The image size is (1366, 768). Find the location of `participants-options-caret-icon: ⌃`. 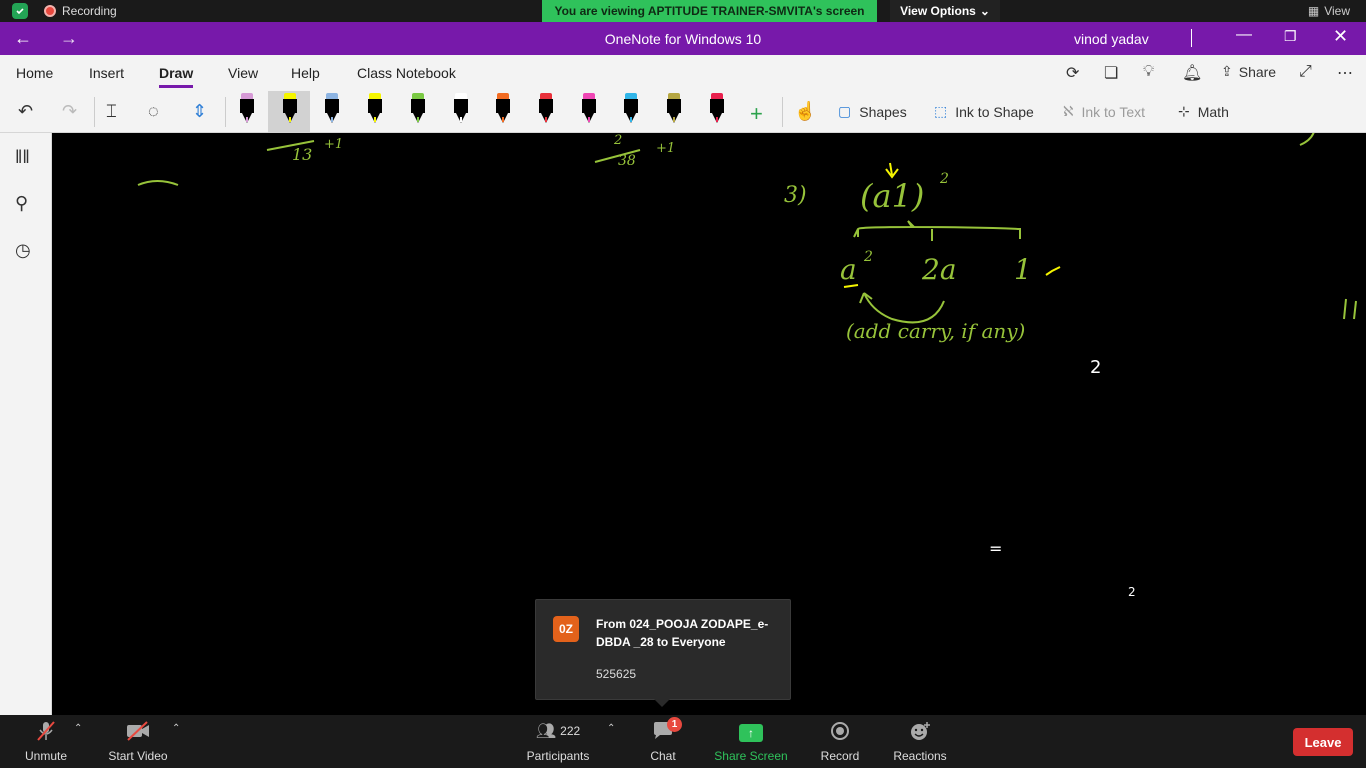

participants-options-caret-icon: ⌃ is located at coordinates (611, 728).